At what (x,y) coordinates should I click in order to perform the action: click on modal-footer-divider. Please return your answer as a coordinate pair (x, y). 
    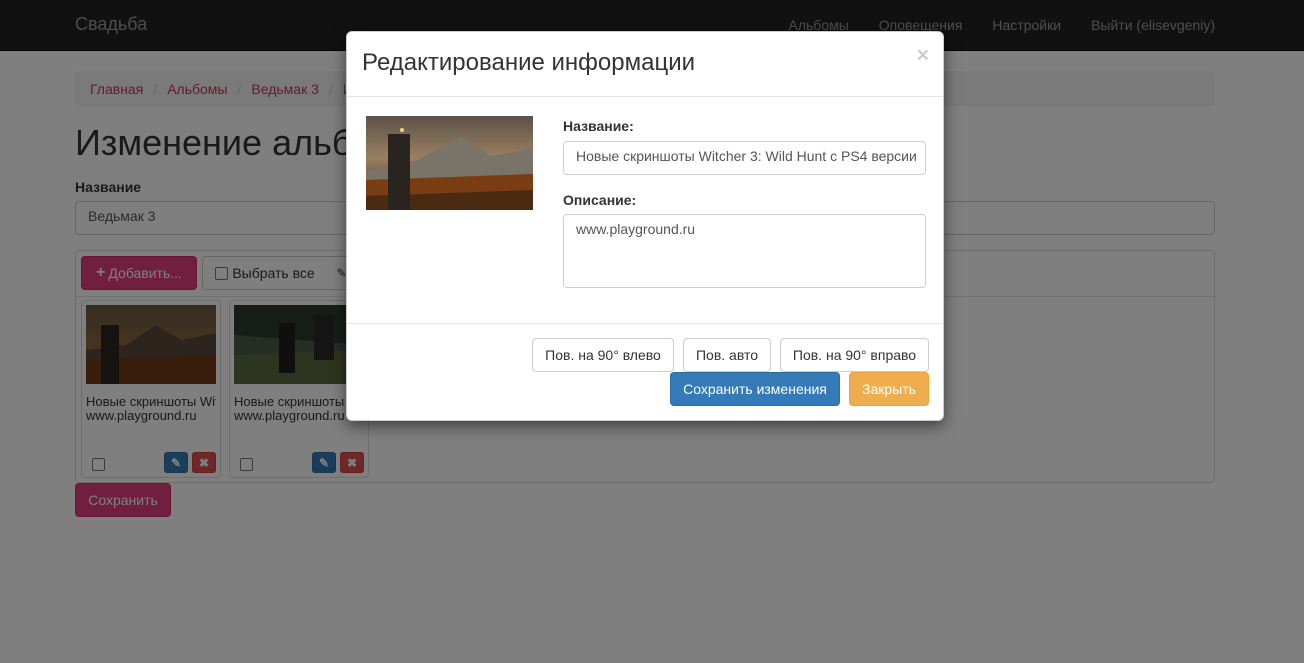
    Looking at the image, I should click on (645, 323).